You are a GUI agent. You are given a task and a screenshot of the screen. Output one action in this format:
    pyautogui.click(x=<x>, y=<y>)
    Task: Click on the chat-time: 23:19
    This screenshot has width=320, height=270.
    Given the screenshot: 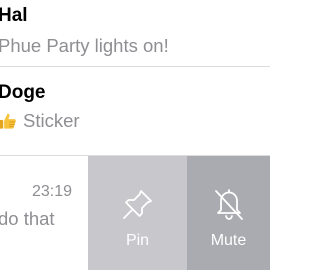 What is the action you would take?
    pyautogui.click(x=51, y=191)
    